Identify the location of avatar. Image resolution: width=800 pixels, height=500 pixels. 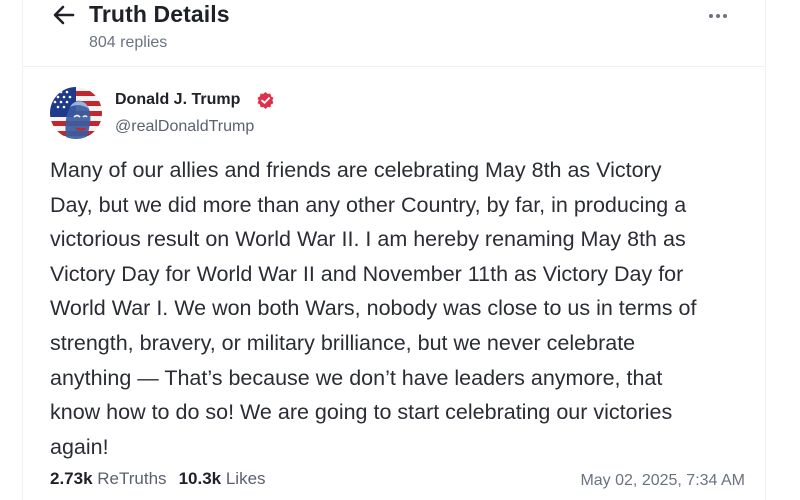
(76, 113).